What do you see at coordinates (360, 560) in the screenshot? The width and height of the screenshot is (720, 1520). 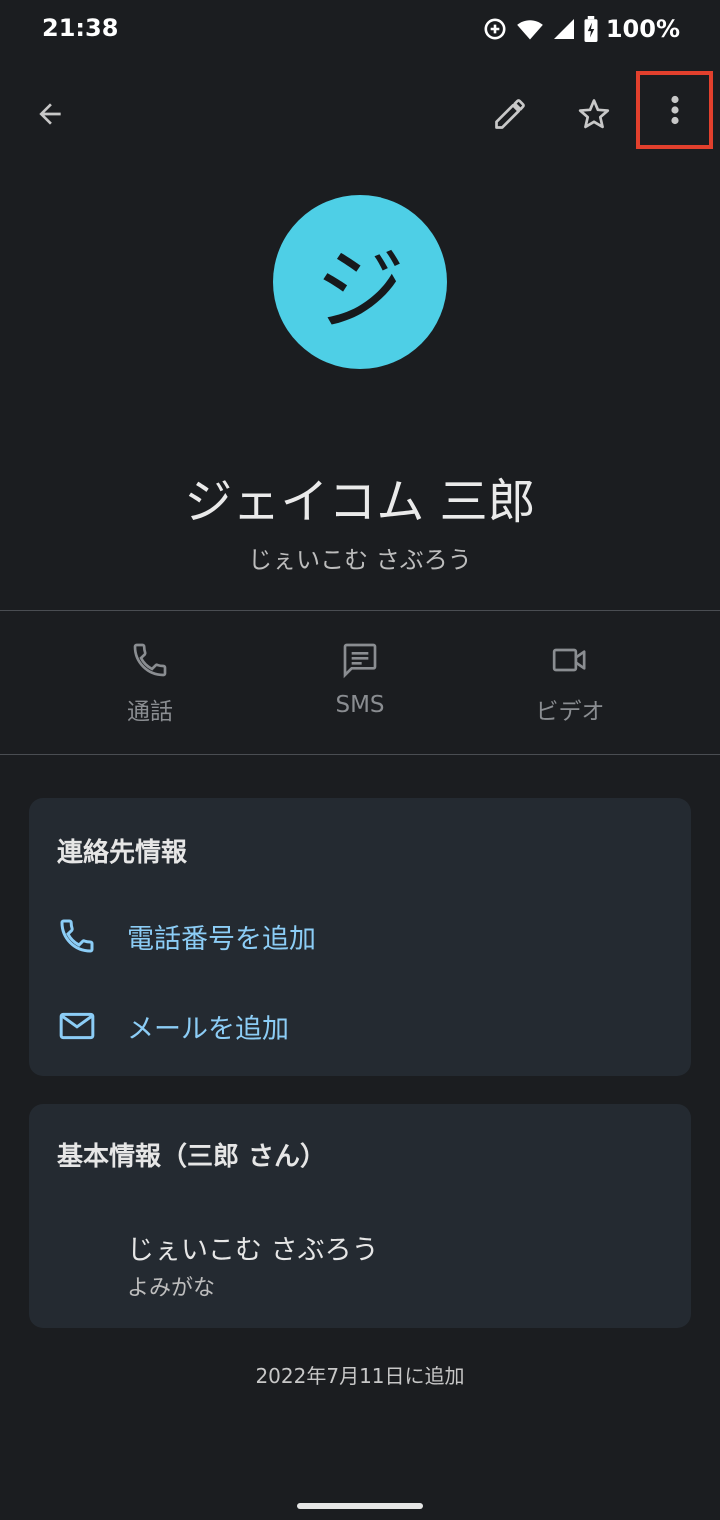 I see `contact-reading: じぇいこむ さぶろう` at bounding box center [360, 560].